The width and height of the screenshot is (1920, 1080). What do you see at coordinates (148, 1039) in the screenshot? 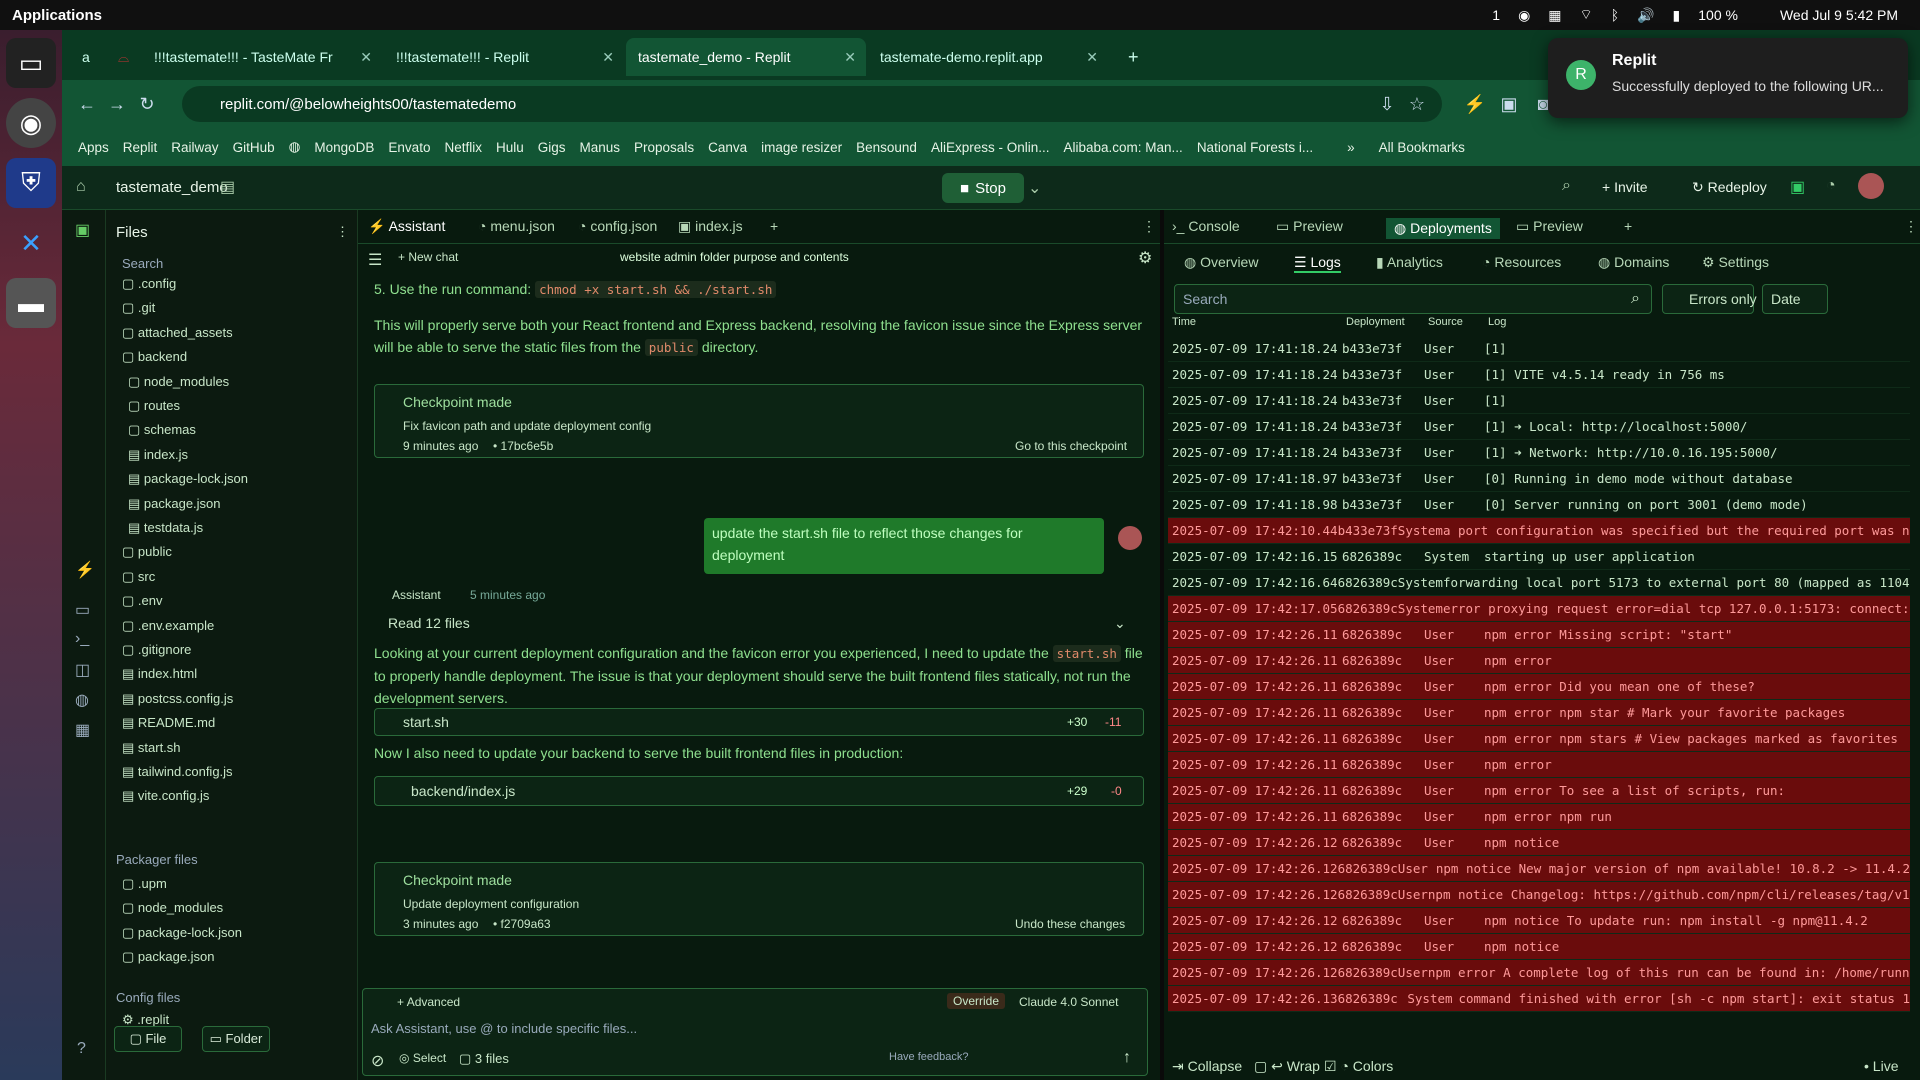
I see `new-file-button: ▢ File` at bounding box center [148, 1039].